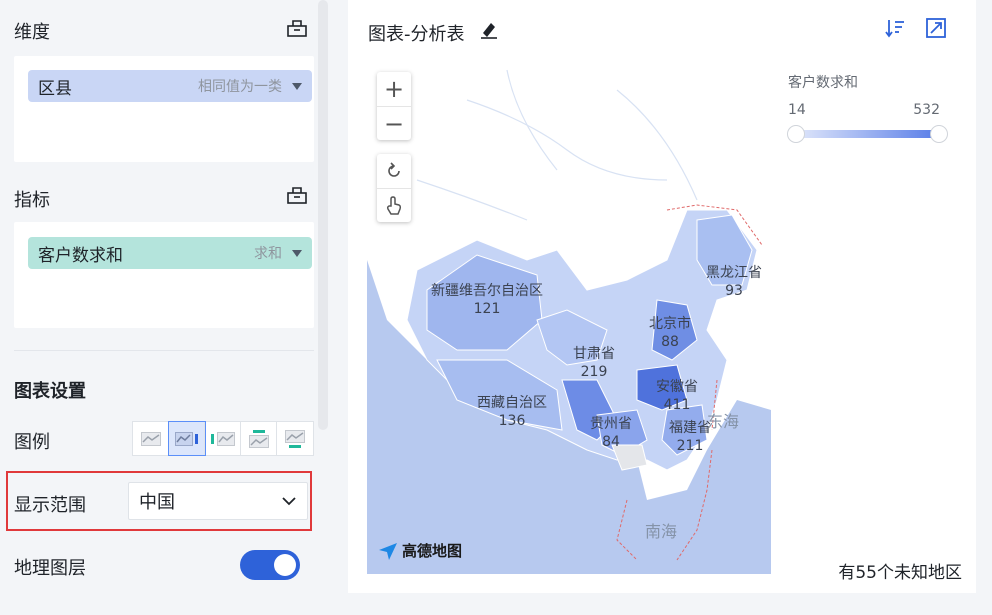 The height and width of the screenshot is (615, 992). Describe the element at coordinates (50, 391) in the screenshot. I see `chart-settings-title: 图表设置` at that location.